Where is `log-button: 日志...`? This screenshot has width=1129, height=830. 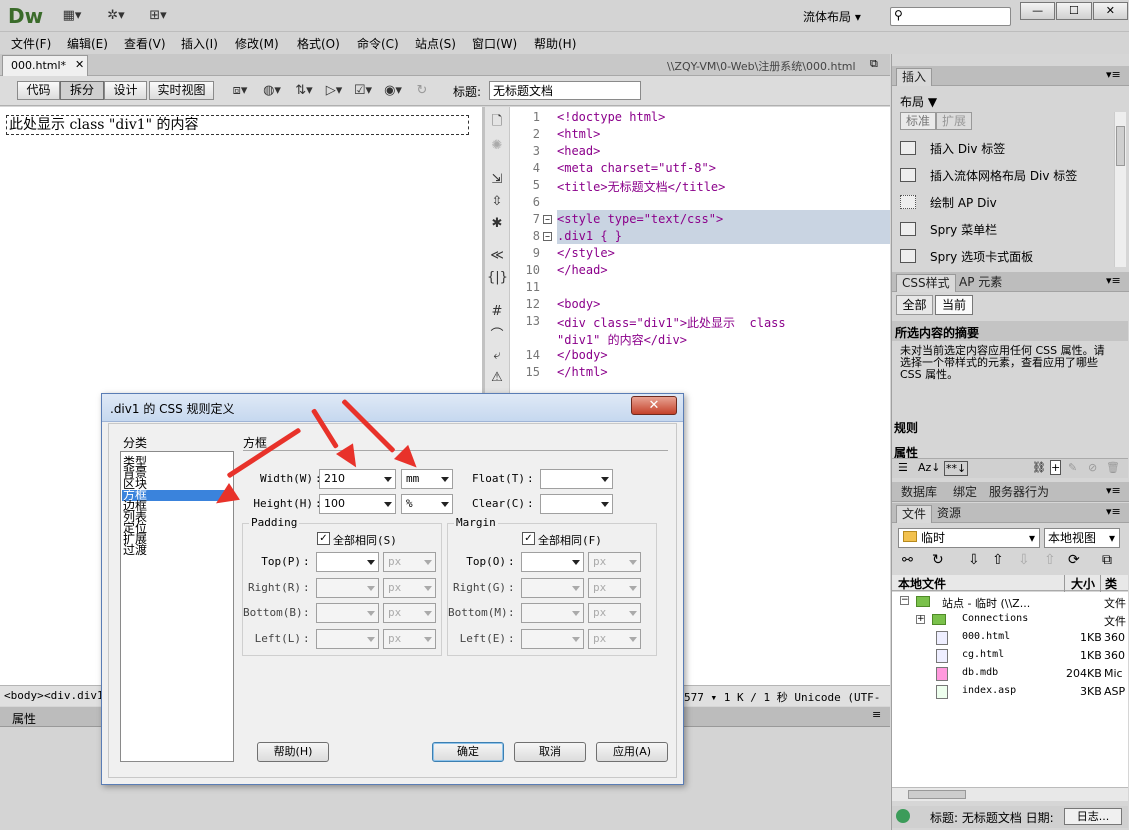
log-button: 日志... is located at coordinates (1093, 816).